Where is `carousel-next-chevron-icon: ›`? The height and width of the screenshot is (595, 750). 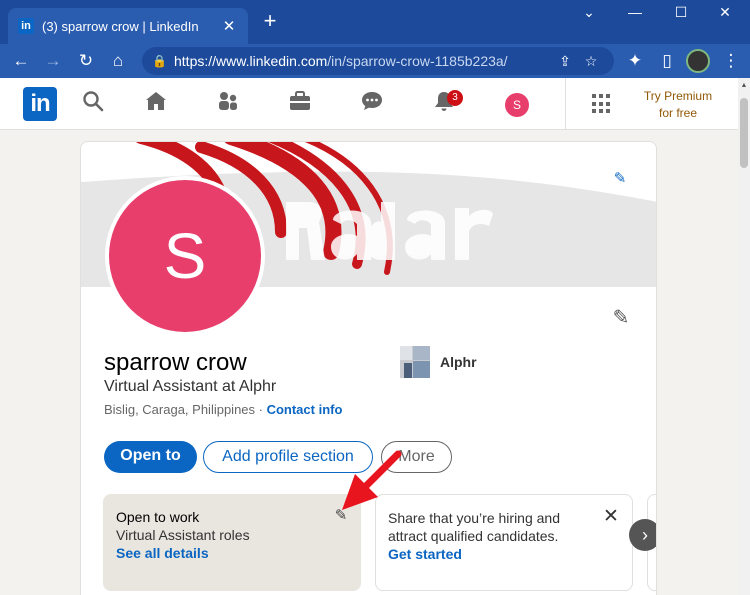 carousel-next-chevron-icon: › is located at coordinates (642, 535).